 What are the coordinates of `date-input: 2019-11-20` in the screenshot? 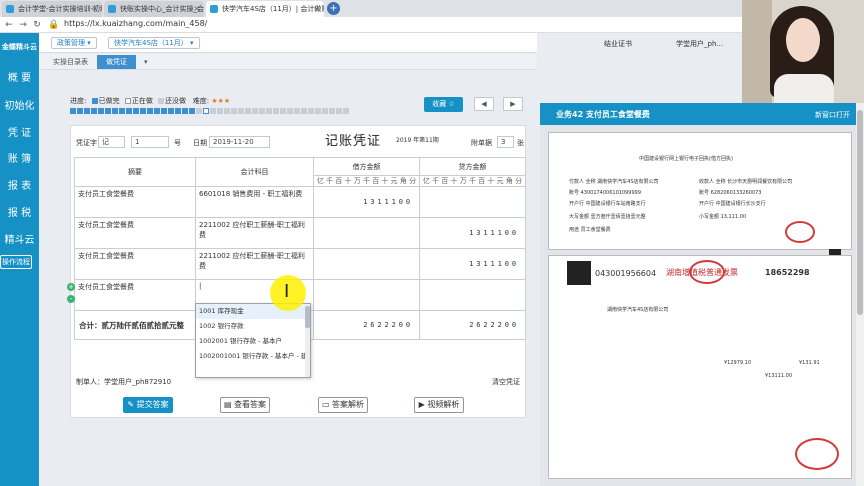 It's located at (239, 142).